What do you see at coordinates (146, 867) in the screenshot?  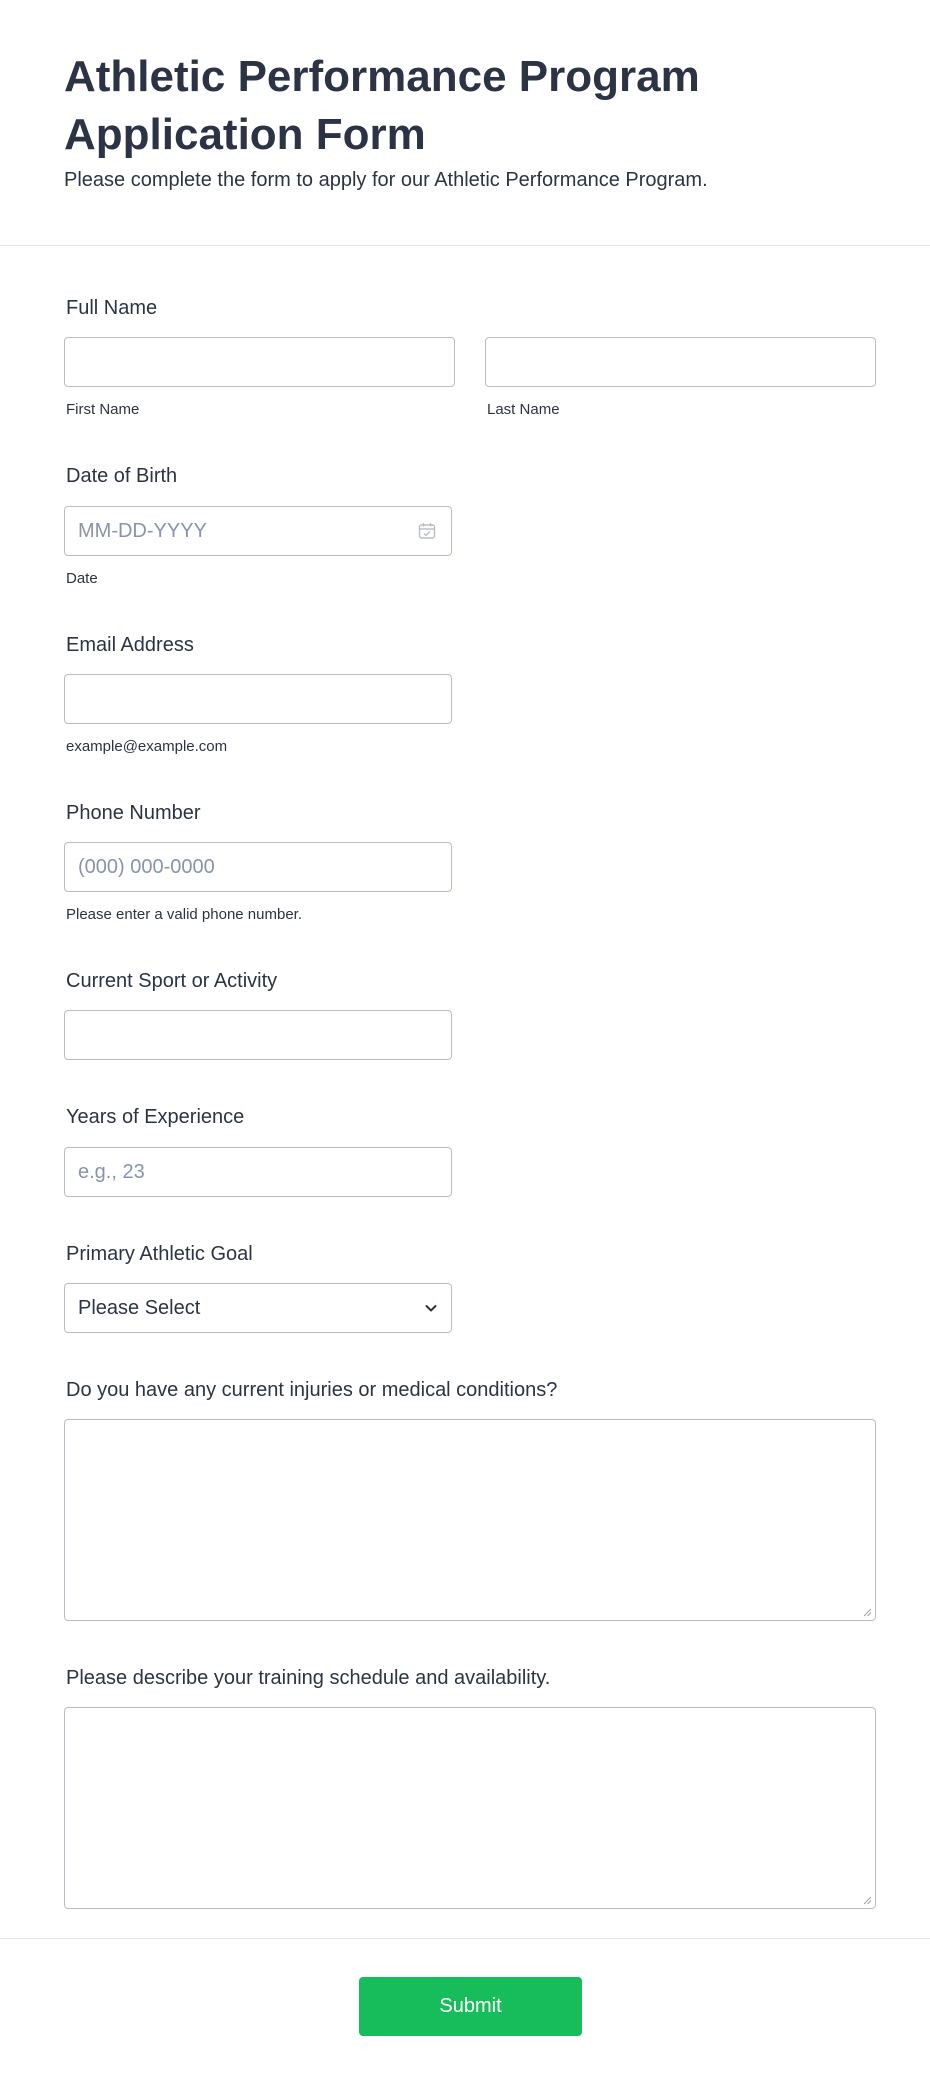 I see `phone-placeholder: (000) 000-0000` at bounding box center [146, 867].